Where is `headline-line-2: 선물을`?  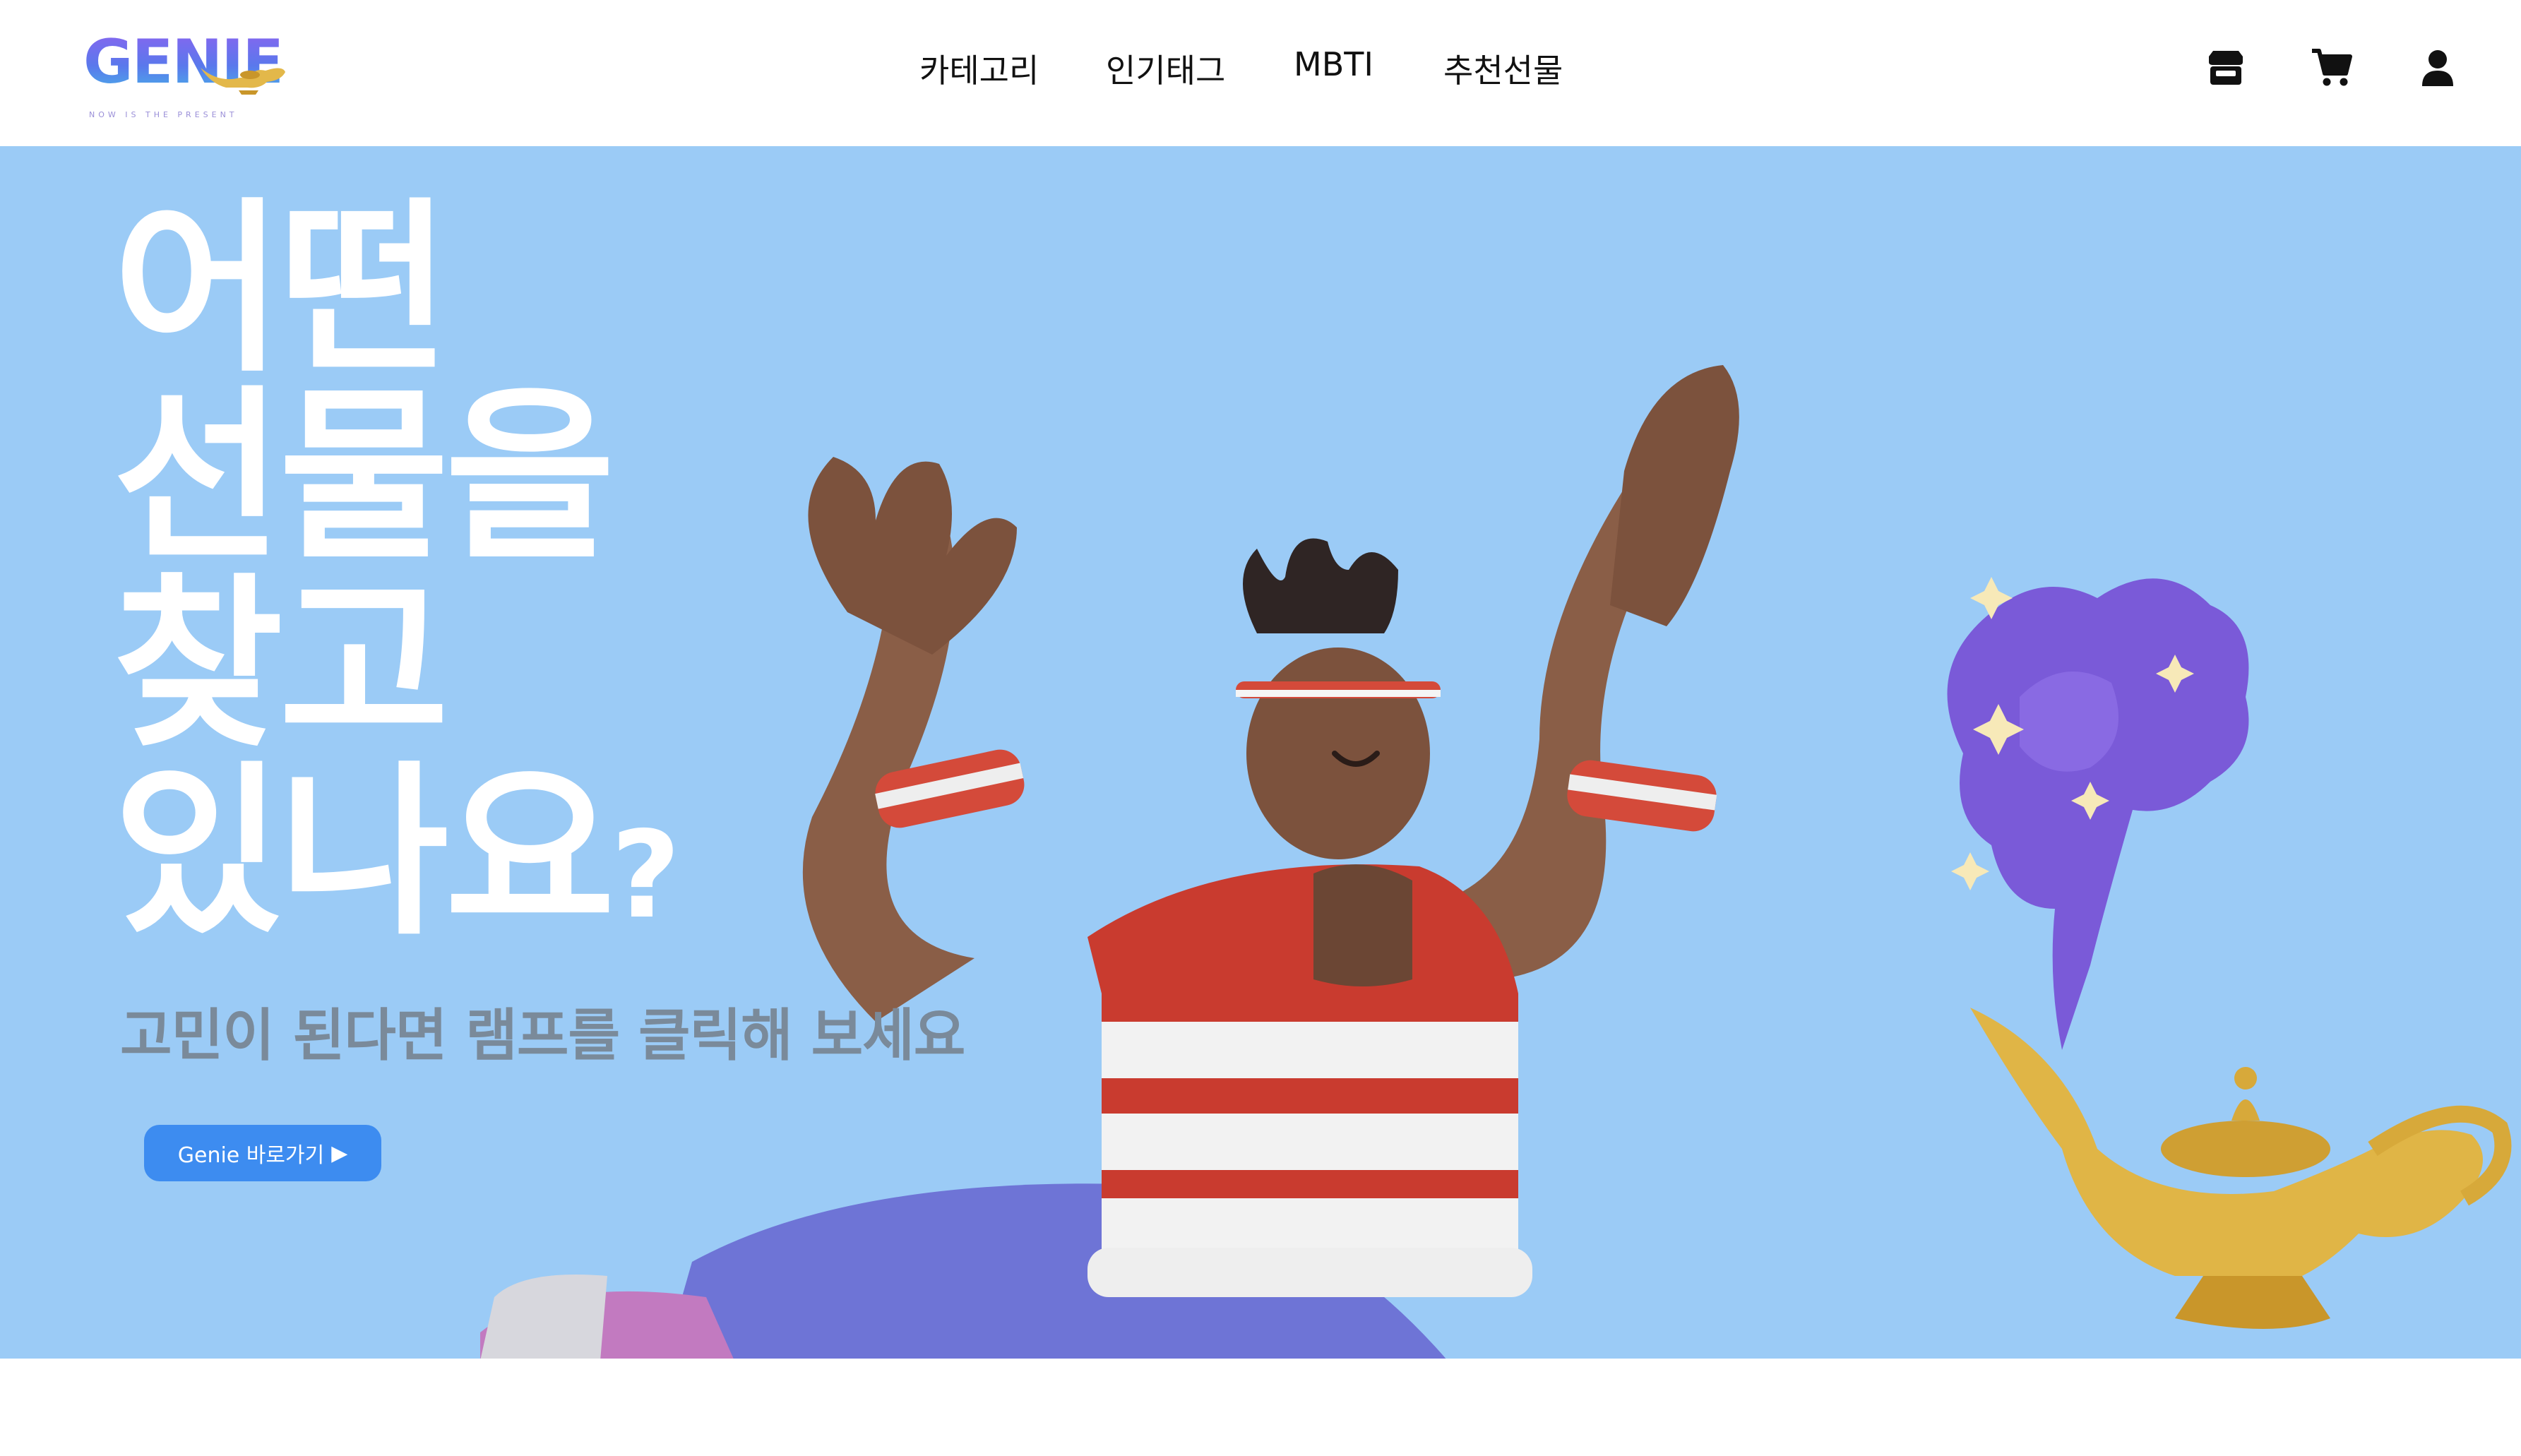
headline-line-2: 선물을 is located at coordinates (364, 477).